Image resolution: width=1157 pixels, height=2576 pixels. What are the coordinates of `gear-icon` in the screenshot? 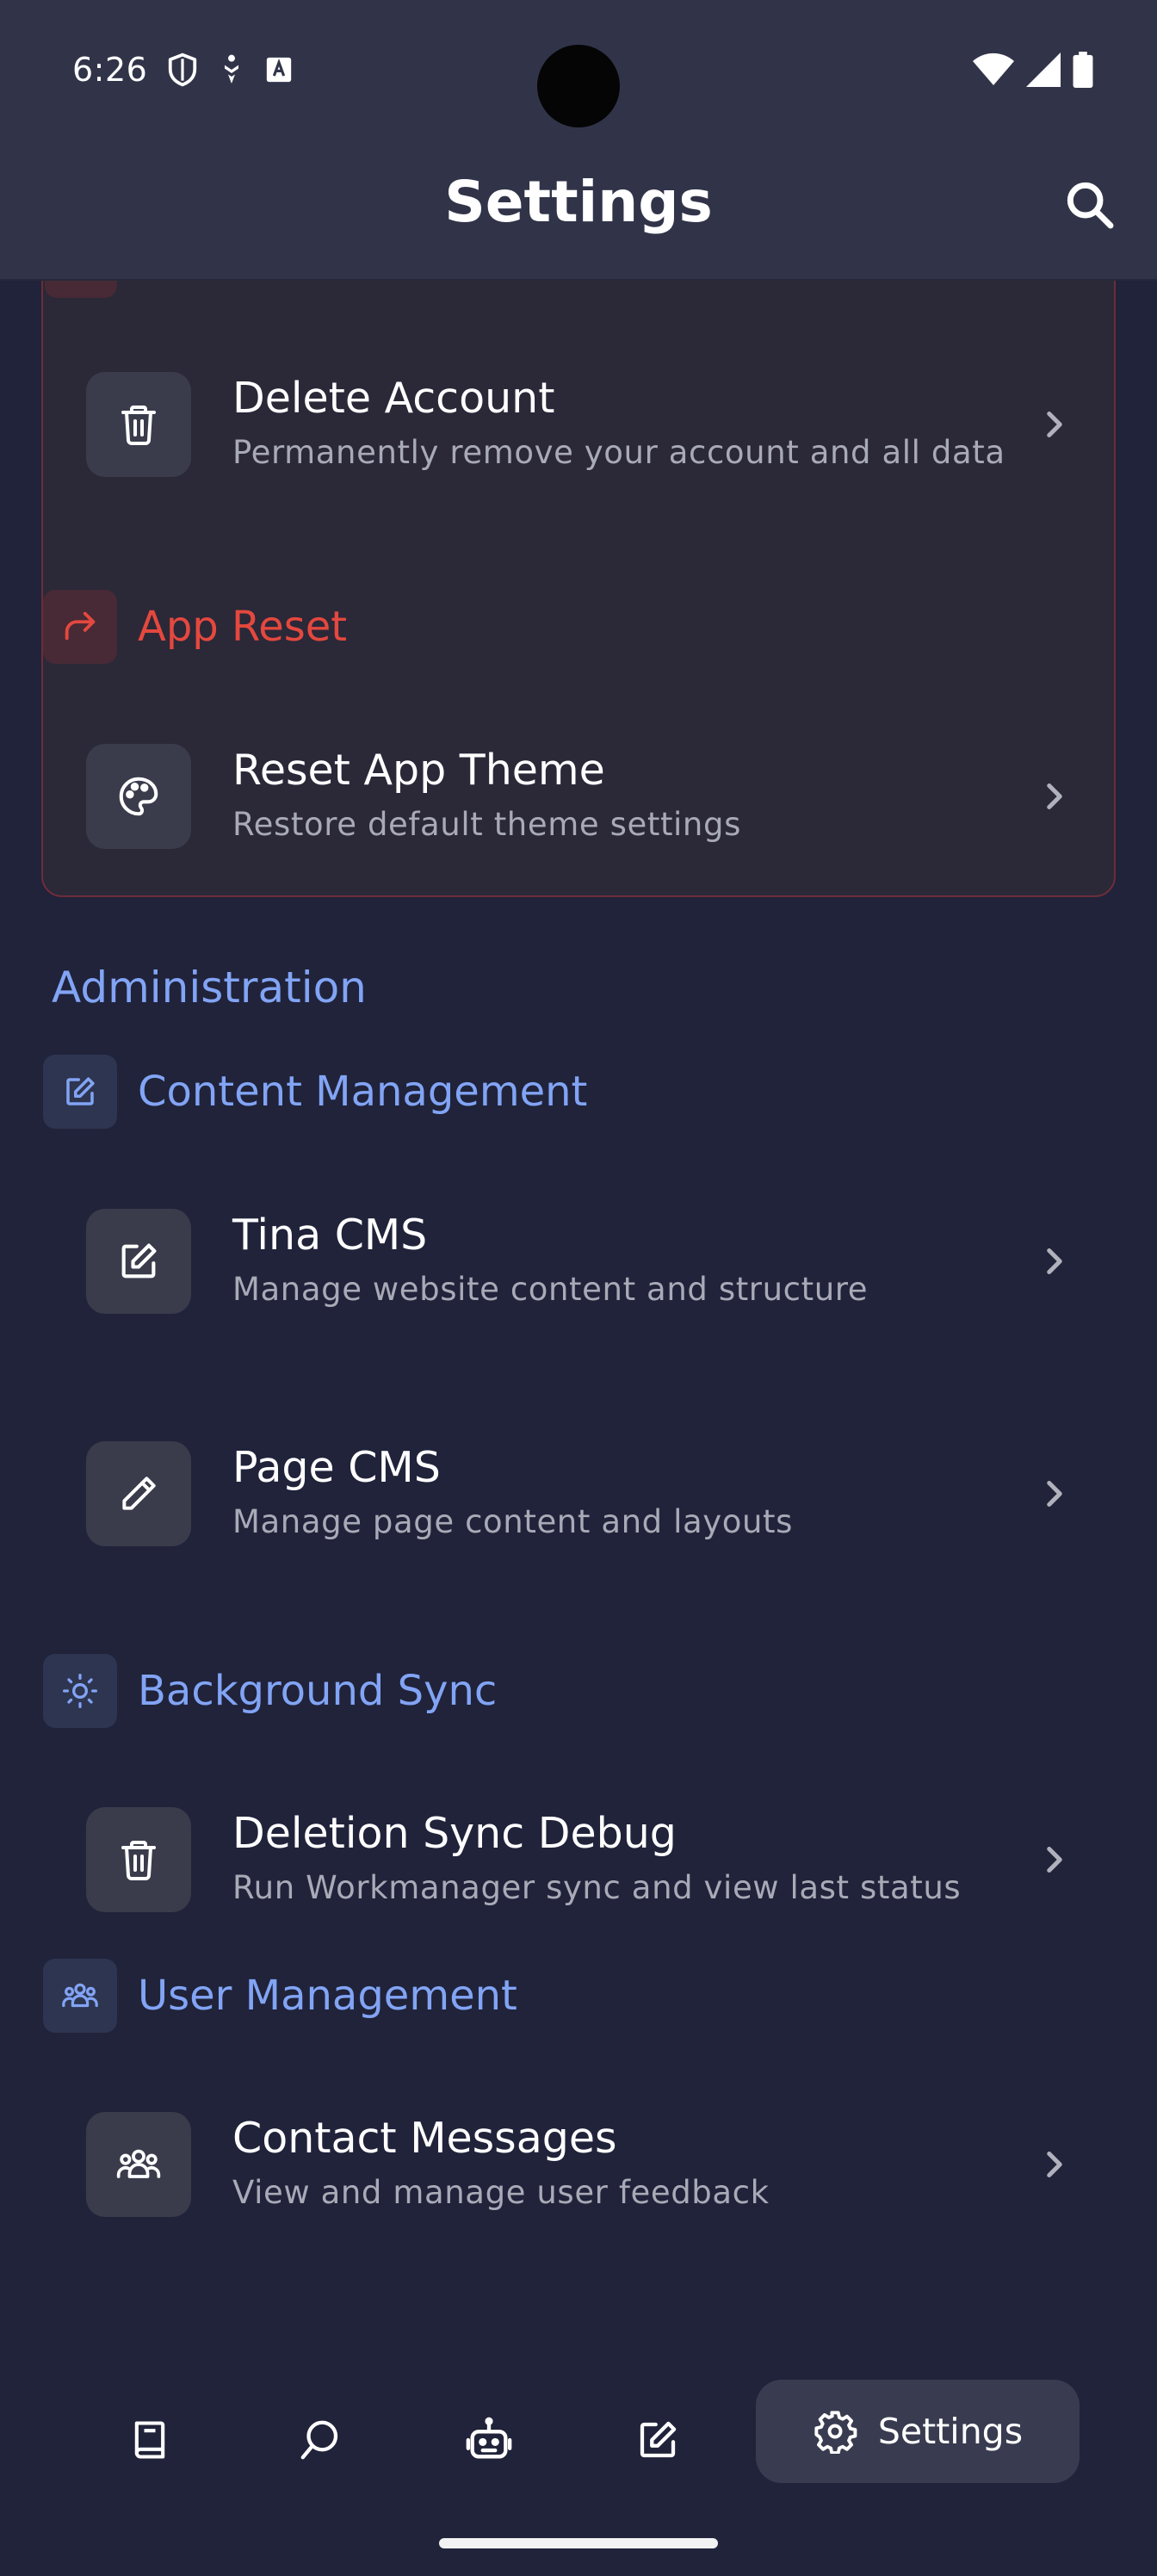 It's located at (835, 2432).